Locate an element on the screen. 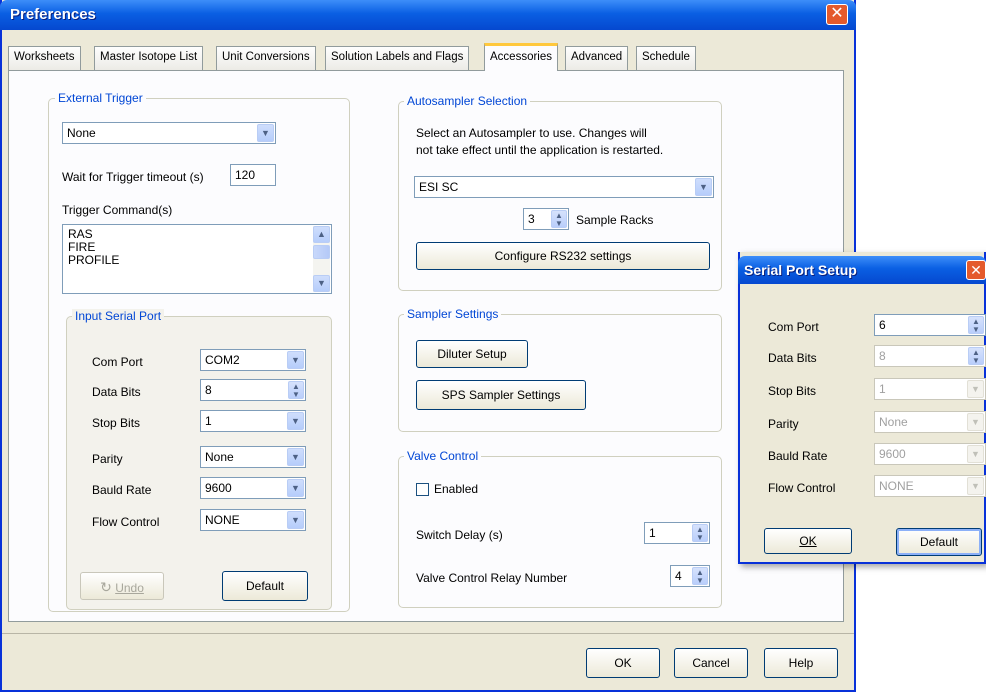 The height and width of the screenshot is (692, 986). popup-data-bits-value: 8 is located at coordinates (882, 356).